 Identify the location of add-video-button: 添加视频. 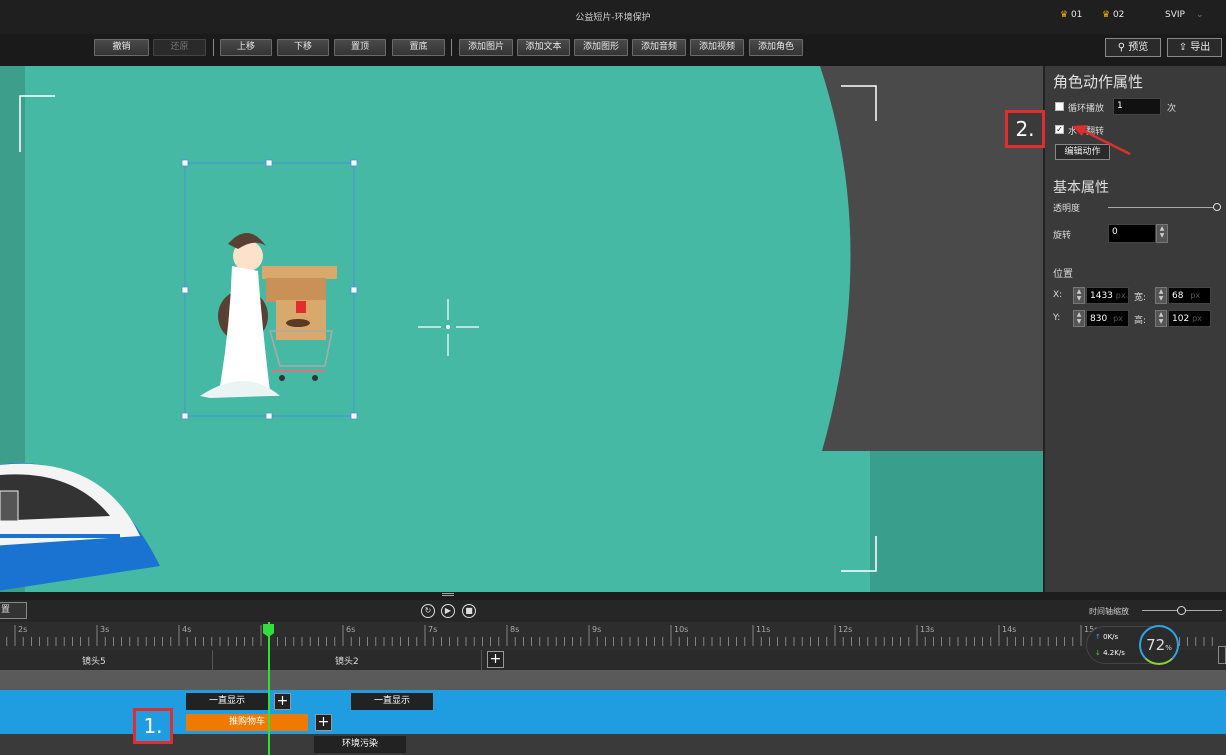
(717, 47).